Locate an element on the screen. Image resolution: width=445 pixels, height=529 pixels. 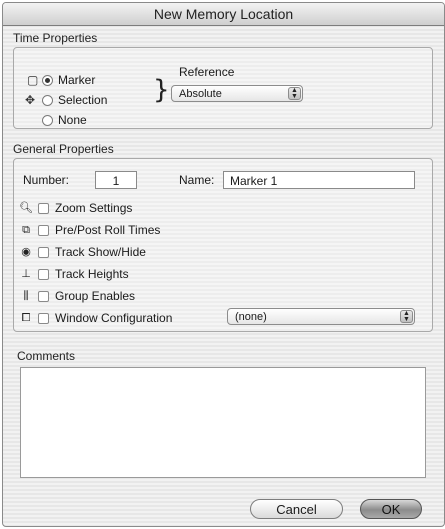
marker-icon: ▢ is located at coordinates (33, 80).